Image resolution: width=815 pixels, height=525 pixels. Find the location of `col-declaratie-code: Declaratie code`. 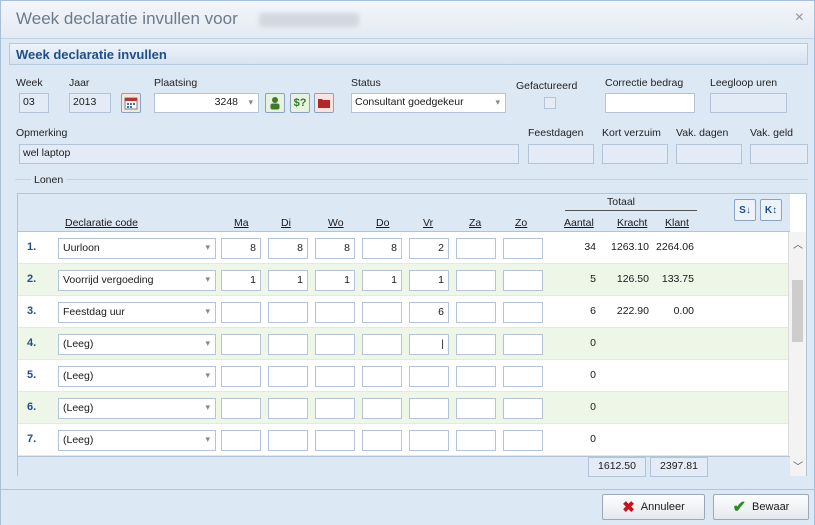

col-declaratie-code: Declaratie code is located at coordinates (101, 223).